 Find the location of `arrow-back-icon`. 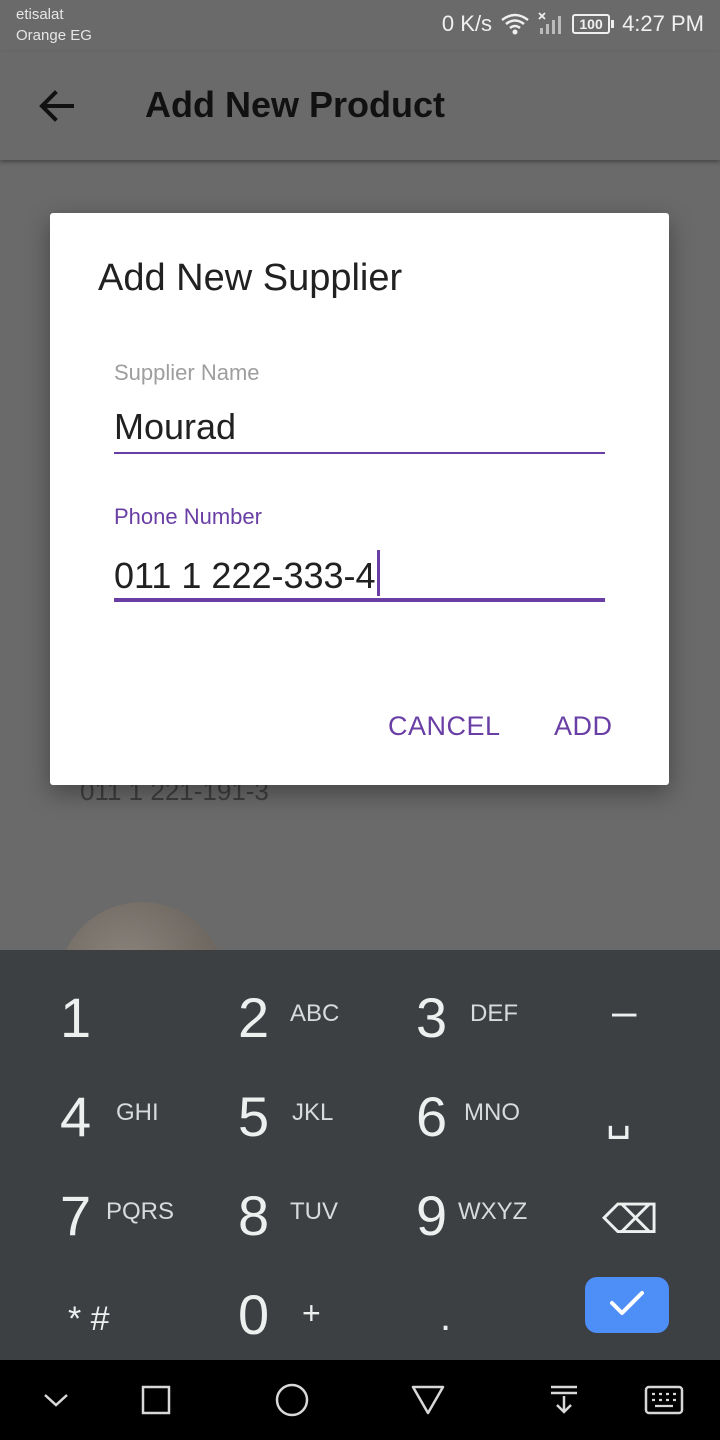

arrow-back-icon is located at coordinates (56, 106).